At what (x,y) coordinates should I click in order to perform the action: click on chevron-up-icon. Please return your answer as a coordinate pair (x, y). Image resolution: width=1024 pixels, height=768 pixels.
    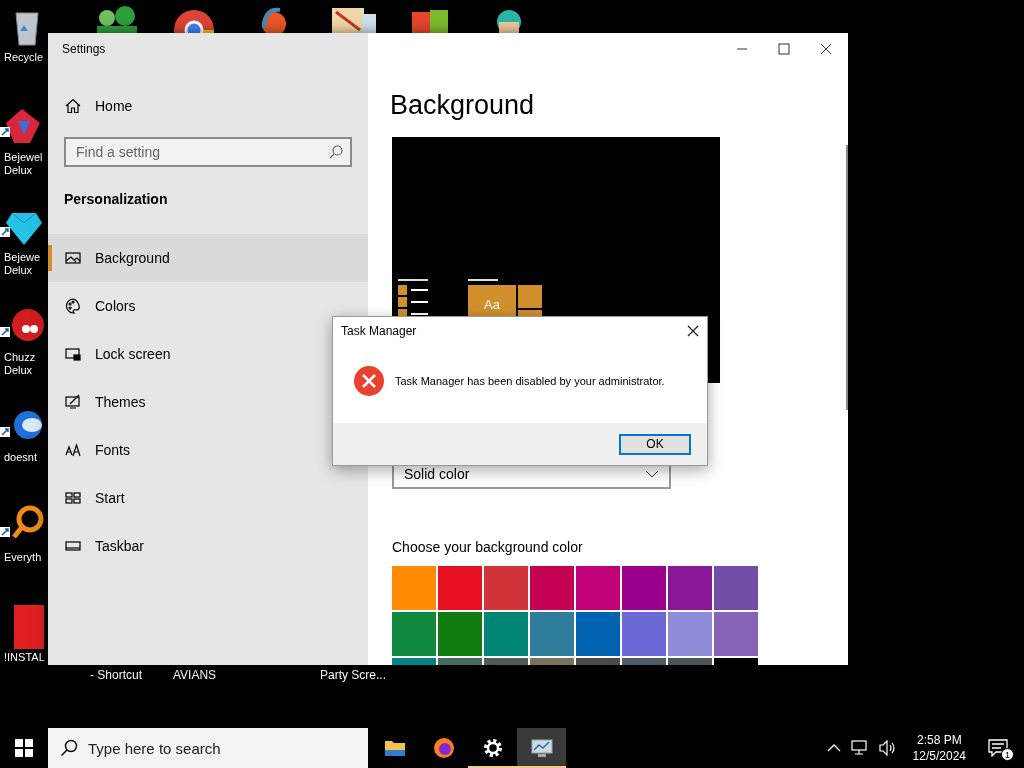
    Looking at the image, I should click on (833, 748).